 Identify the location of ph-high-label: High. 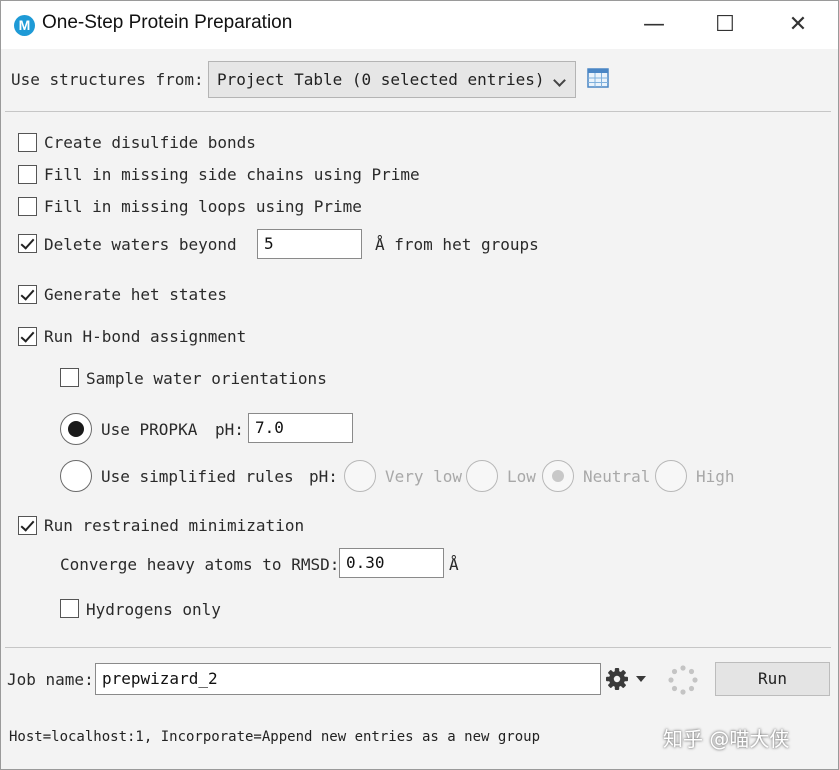
(715, 476).